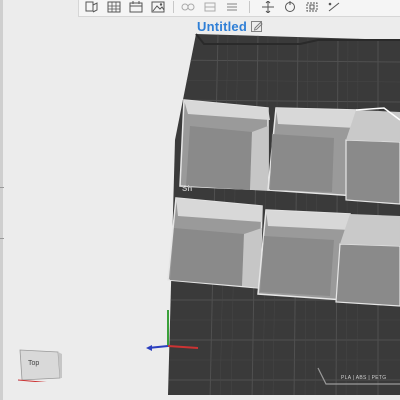 The width and height of the screenshot is (400, 400). I want to click on plate-filament-label: PLA | ABS | PETG, so click(364, 378).